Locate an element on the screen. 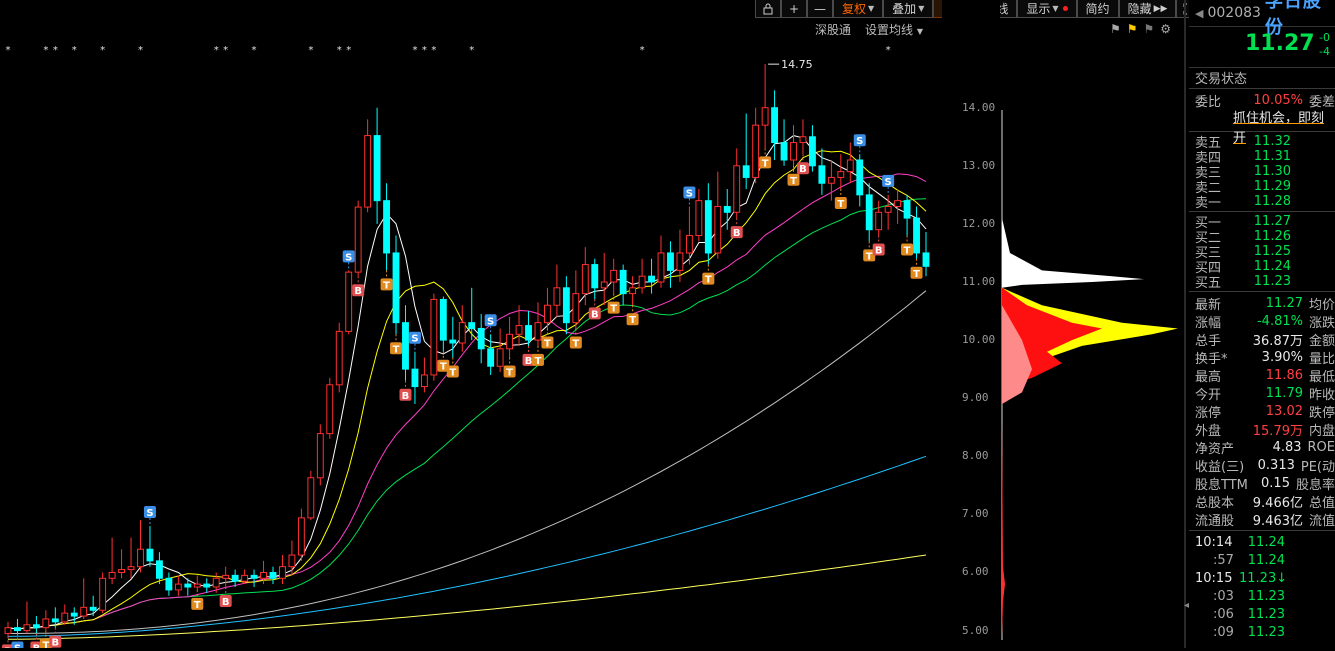  stat-row: 总手 36.87万 金额 is located at coordinates (1262, 339).